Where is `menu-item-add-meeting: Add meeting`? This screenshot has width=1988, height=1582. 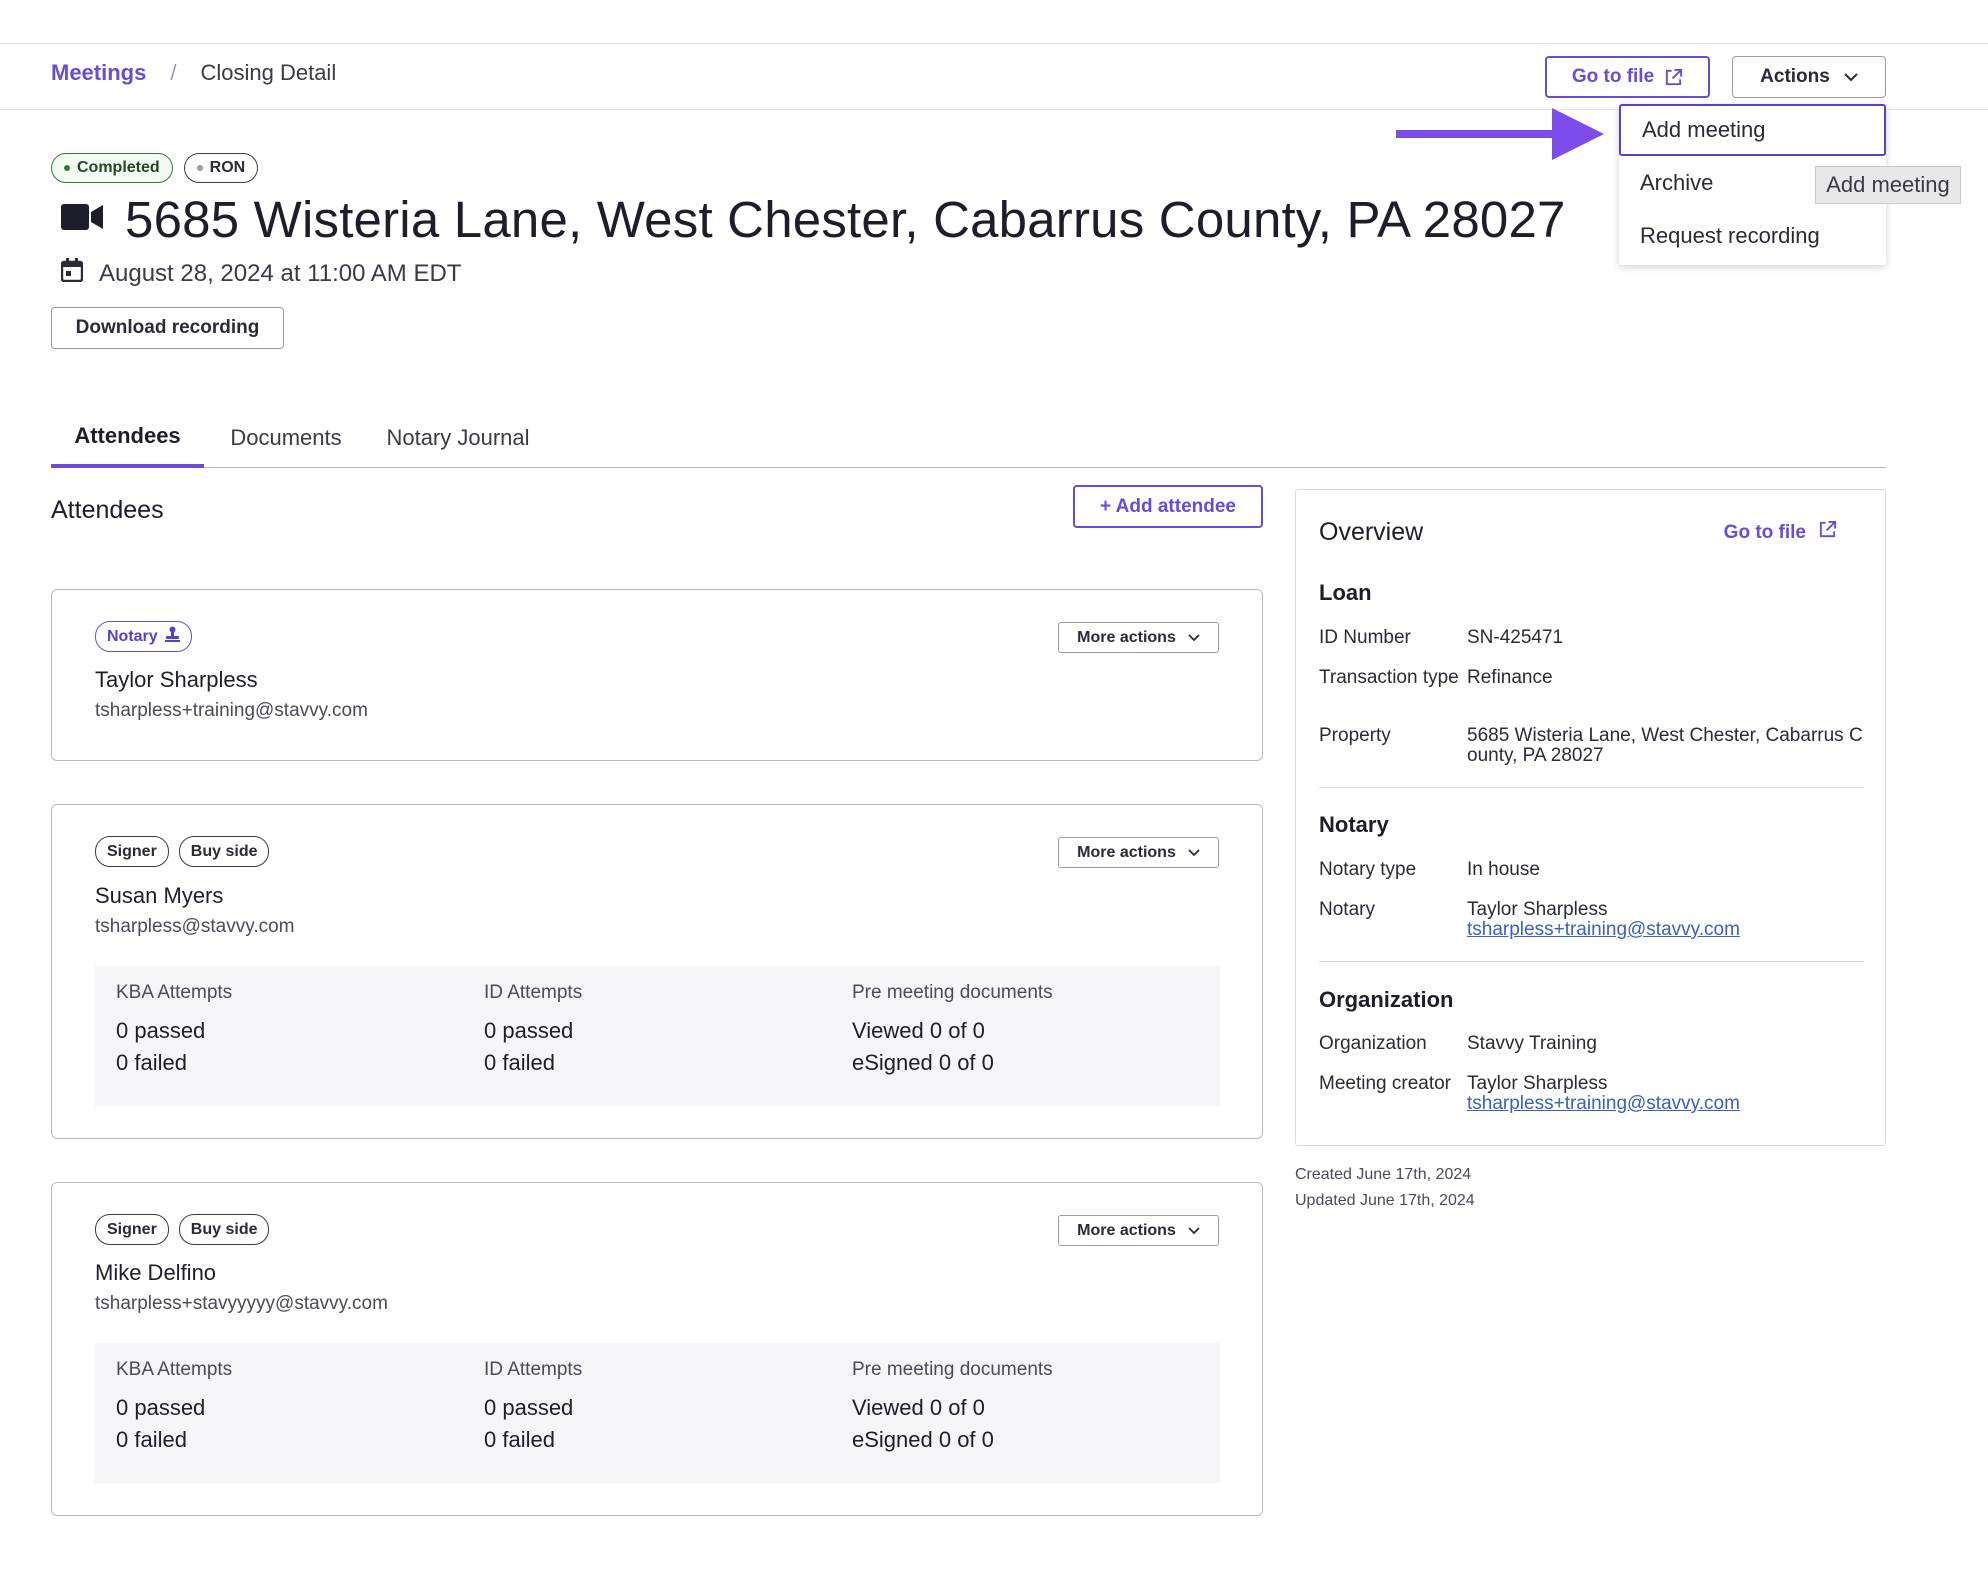
menu-item-add-meeting: Add meeting is located at coordinates (1752, 130).